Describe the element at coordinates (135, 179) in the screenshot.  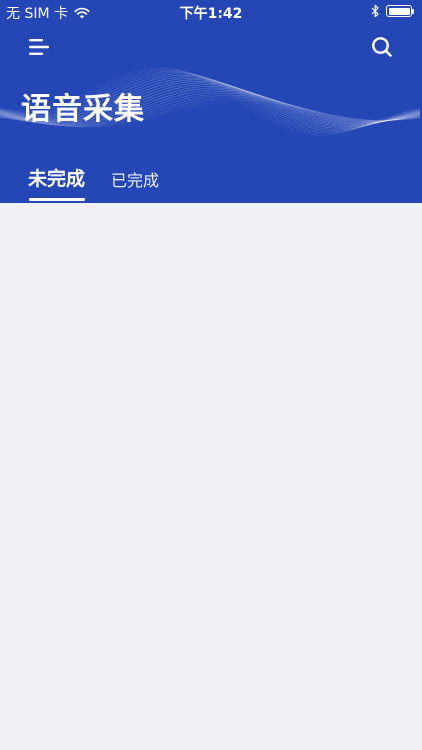
I see `tab-completed: 已完成` at that location.